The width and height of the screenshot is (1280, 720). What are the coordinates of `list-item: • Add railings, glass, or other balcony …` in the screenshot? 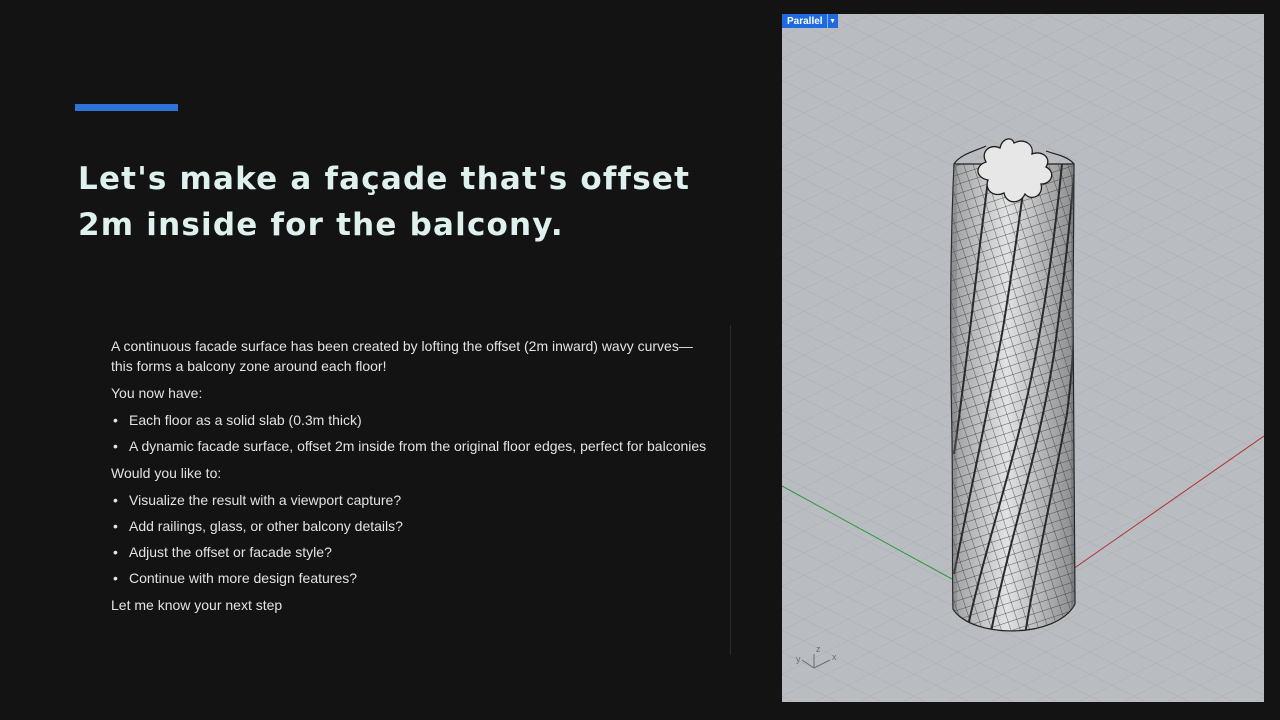 It's located at (411, 526).